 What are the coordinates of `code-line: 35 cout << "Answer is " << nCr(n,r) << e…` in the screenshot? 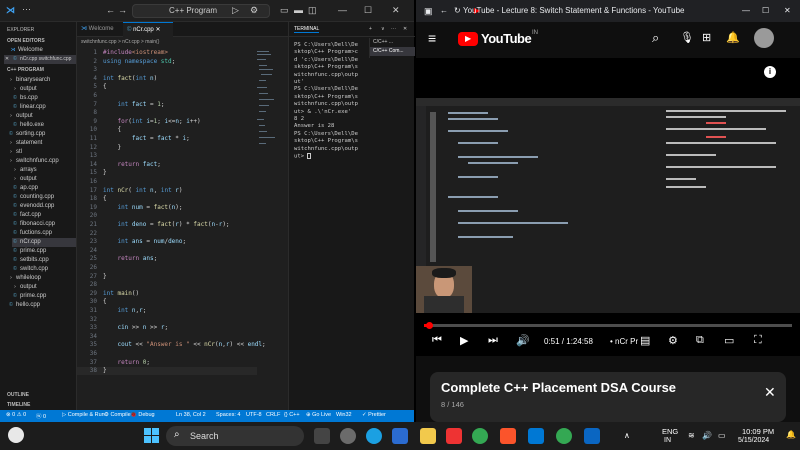 It's located at (171, 345).